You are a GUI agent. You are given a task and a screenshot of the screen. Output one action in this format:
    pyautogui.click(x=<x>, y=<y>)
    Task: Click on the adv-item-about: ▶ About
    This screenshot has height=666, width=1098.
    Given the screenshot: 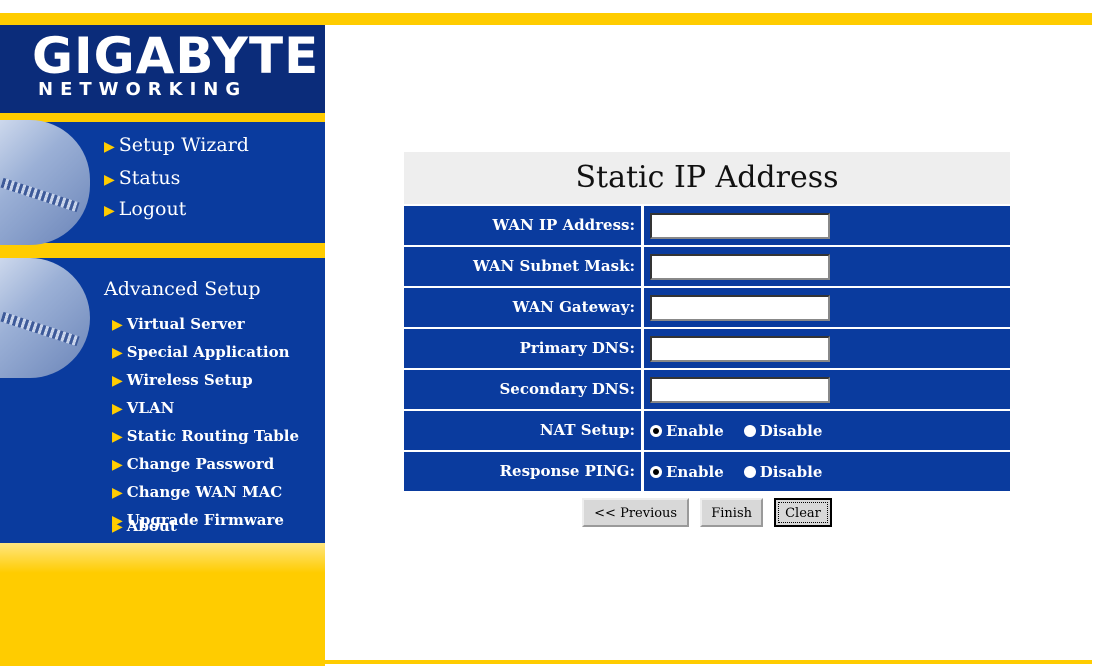 What is the action you would take?
    pyautogui.click(x=144, y=526)
    